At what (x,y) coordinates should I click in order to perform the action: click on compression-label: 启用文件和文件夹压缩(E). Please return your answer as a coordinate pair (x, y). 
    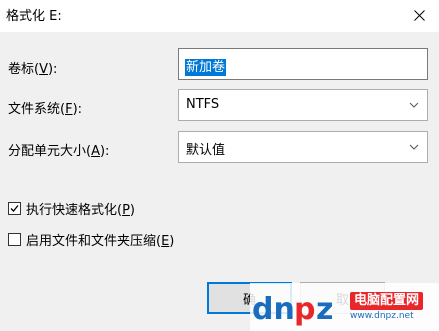
    Looking at the image, I should click on (100, 241).